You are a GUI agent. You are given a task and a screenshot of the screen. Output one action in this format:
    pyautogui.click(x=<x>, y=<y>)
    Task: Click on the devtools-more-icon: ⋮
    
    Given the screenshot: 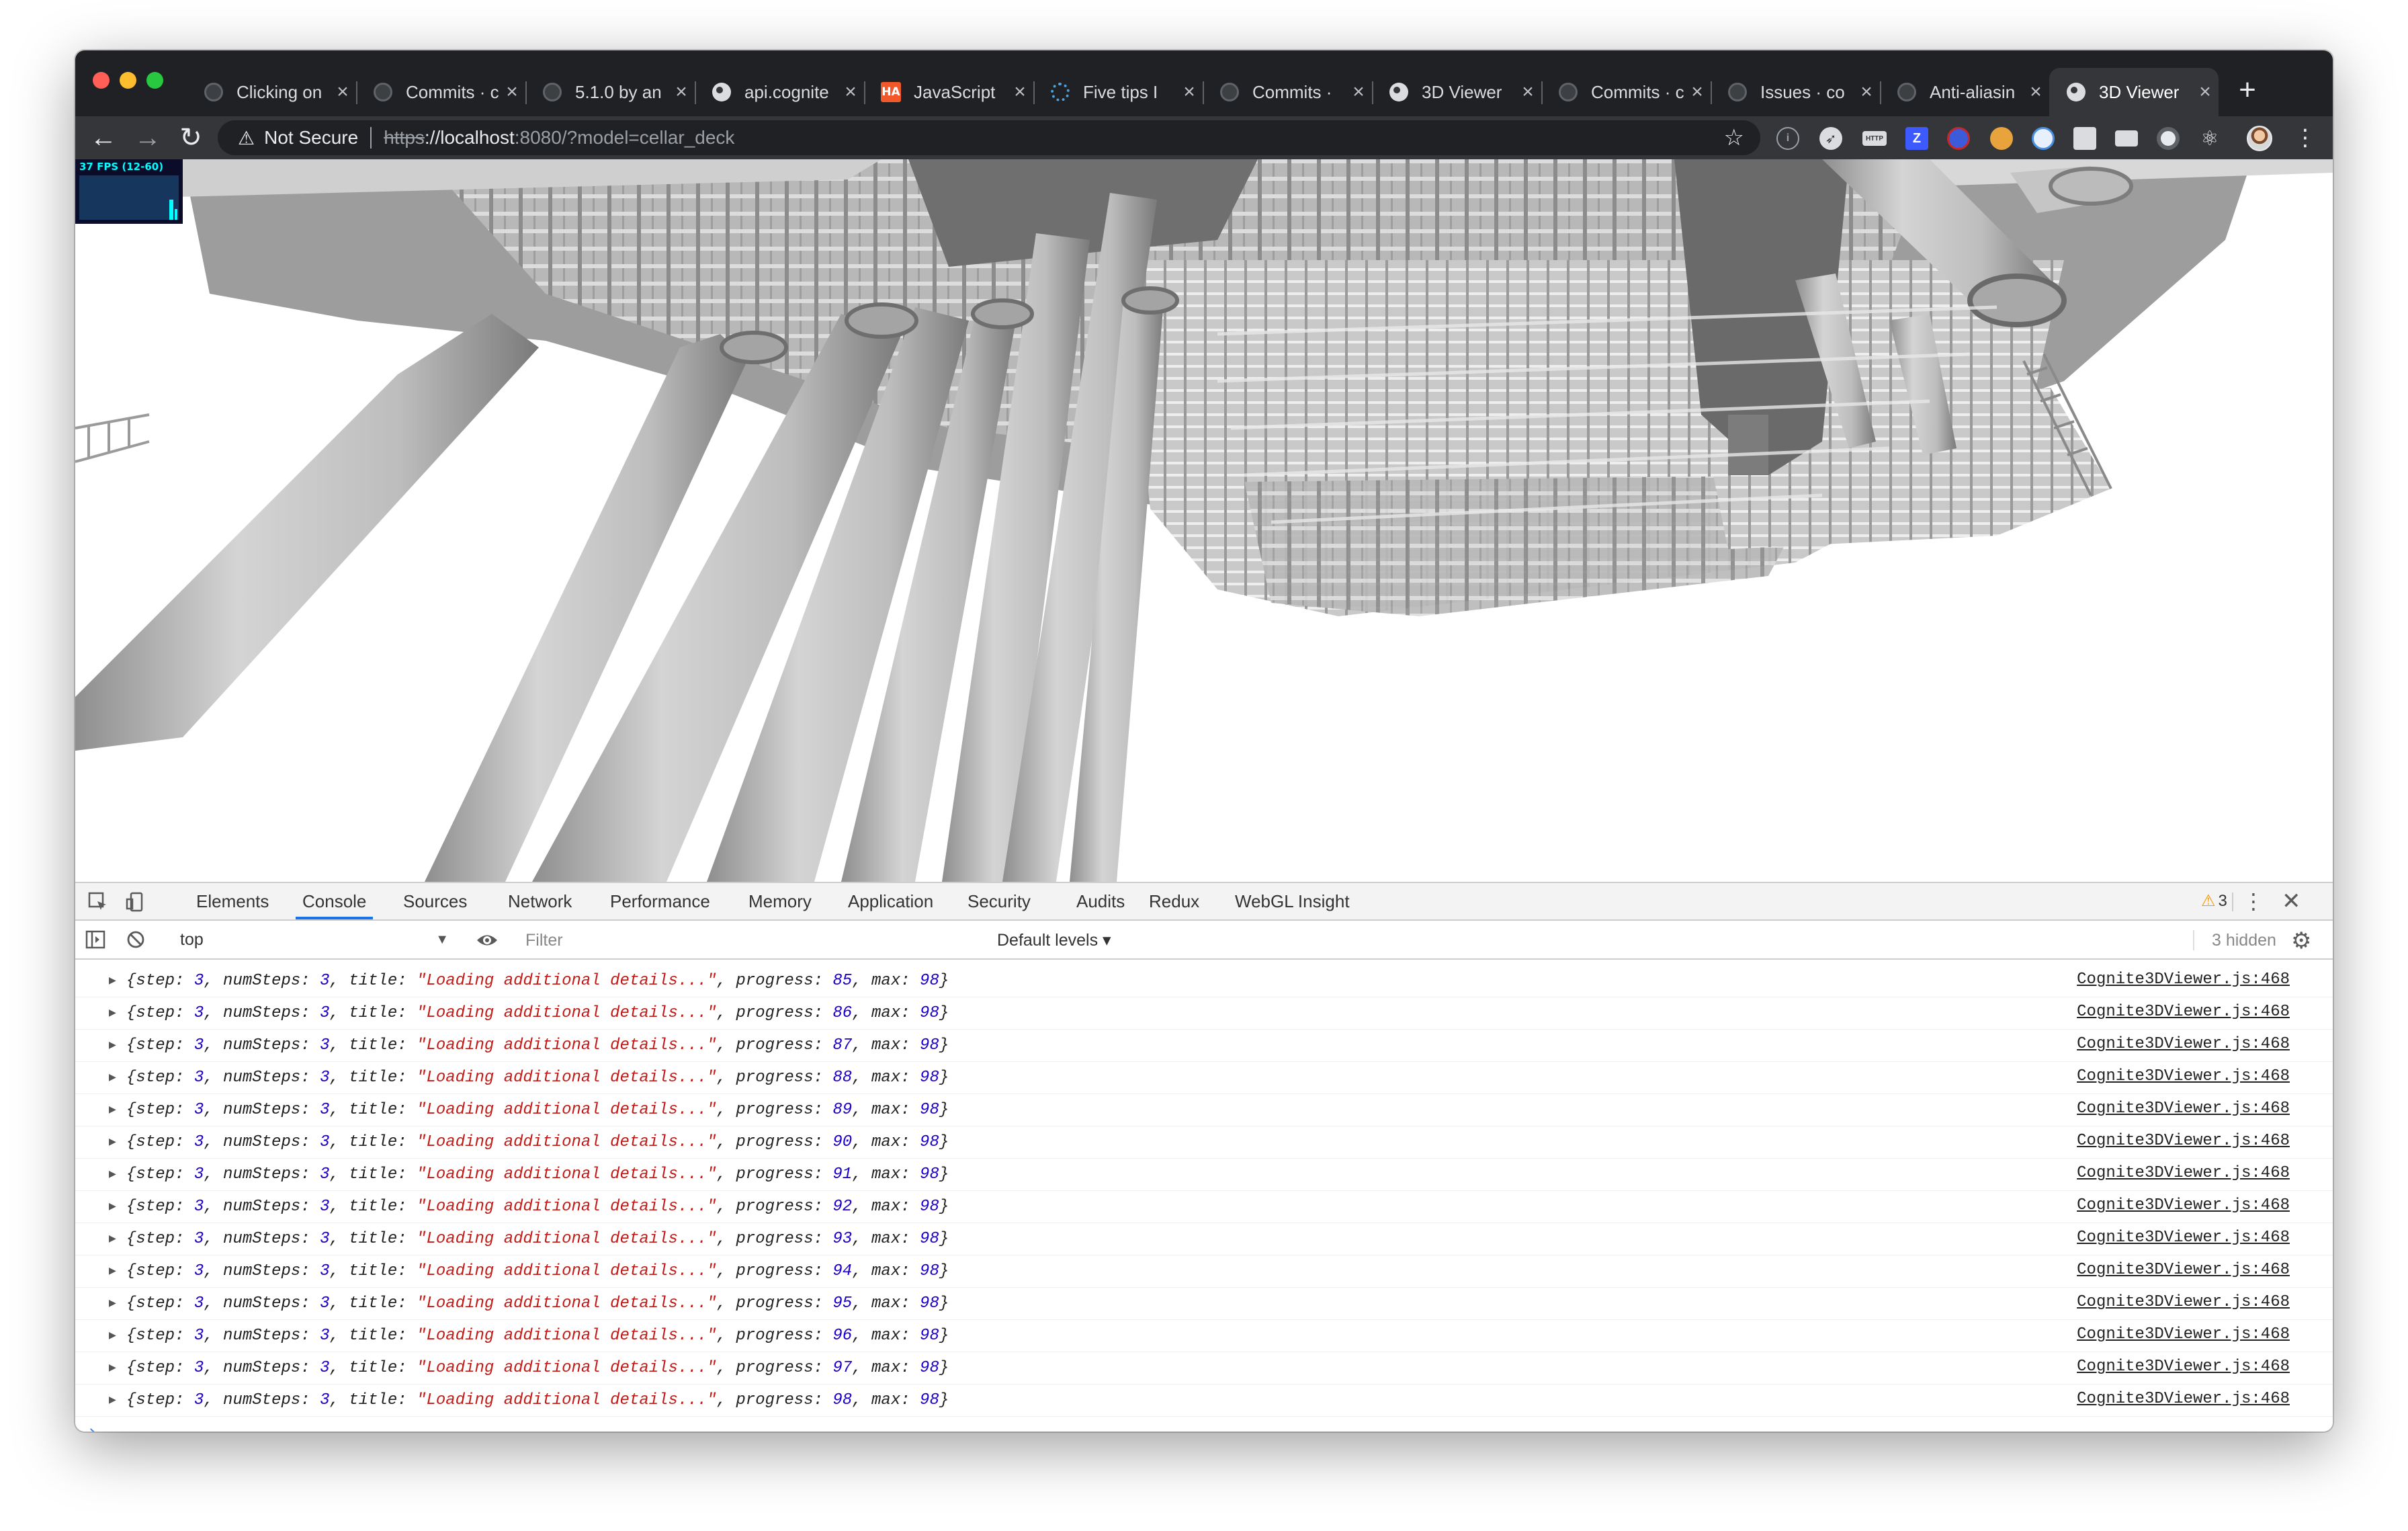 What is the action you would take?
    pyautogui.click(x=2253, y=901)
    